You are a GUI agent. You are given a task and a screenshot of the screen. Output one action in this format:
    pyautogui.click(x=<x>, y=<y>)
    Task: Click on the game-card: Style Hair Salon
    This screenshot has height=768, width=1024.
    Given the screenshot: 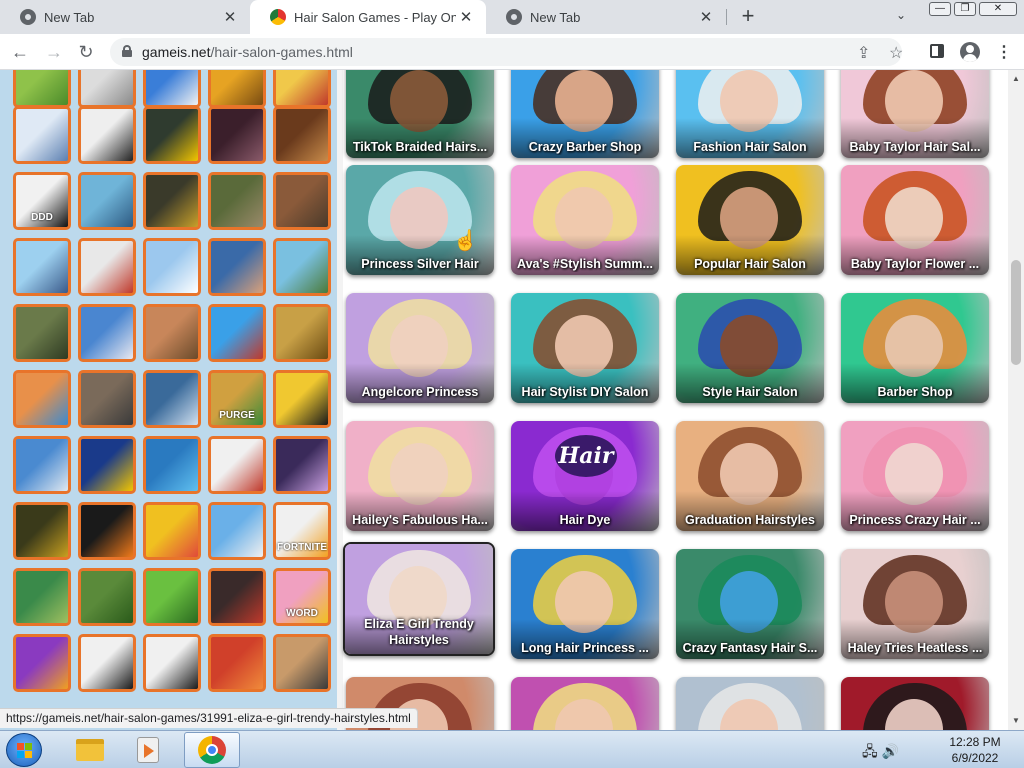 What is the action you would take?
    pyautogui.click(x=750, y=348)
    